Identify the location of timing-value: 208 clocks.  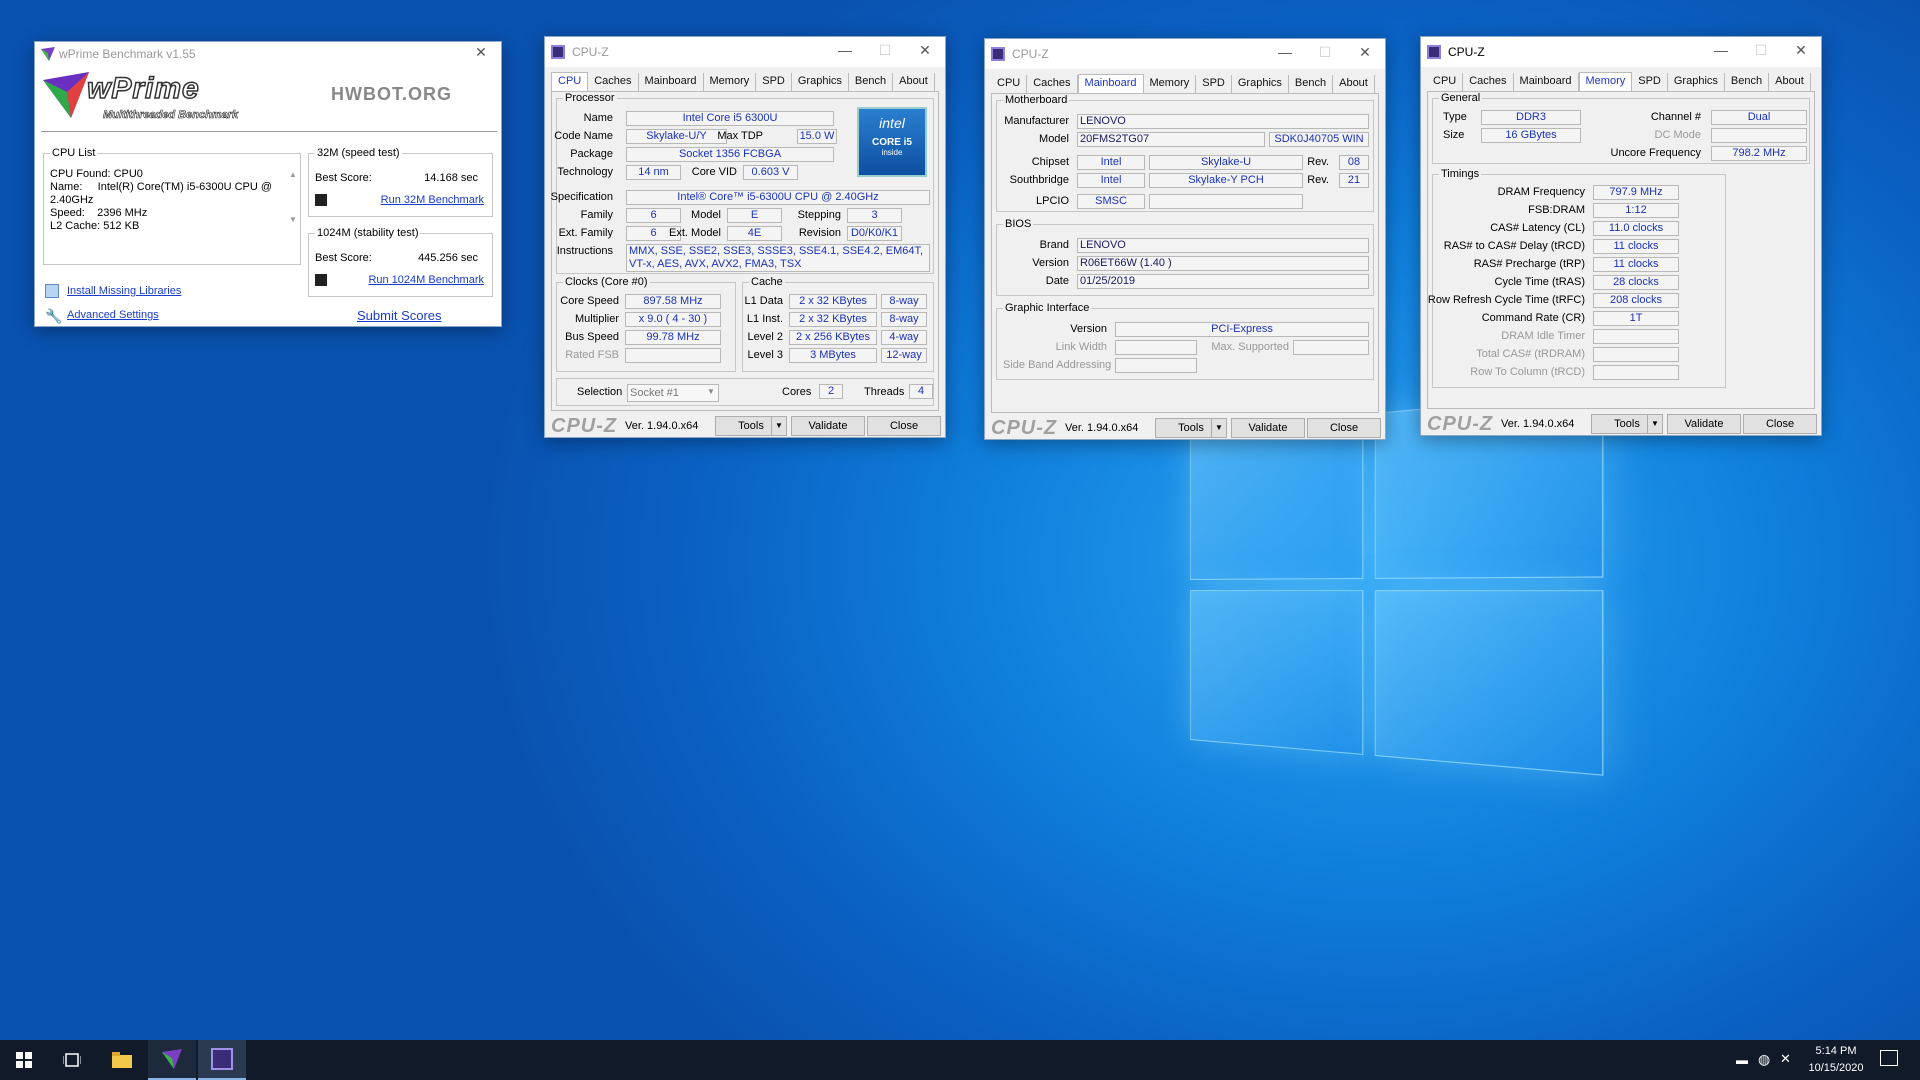
(1636, 300).